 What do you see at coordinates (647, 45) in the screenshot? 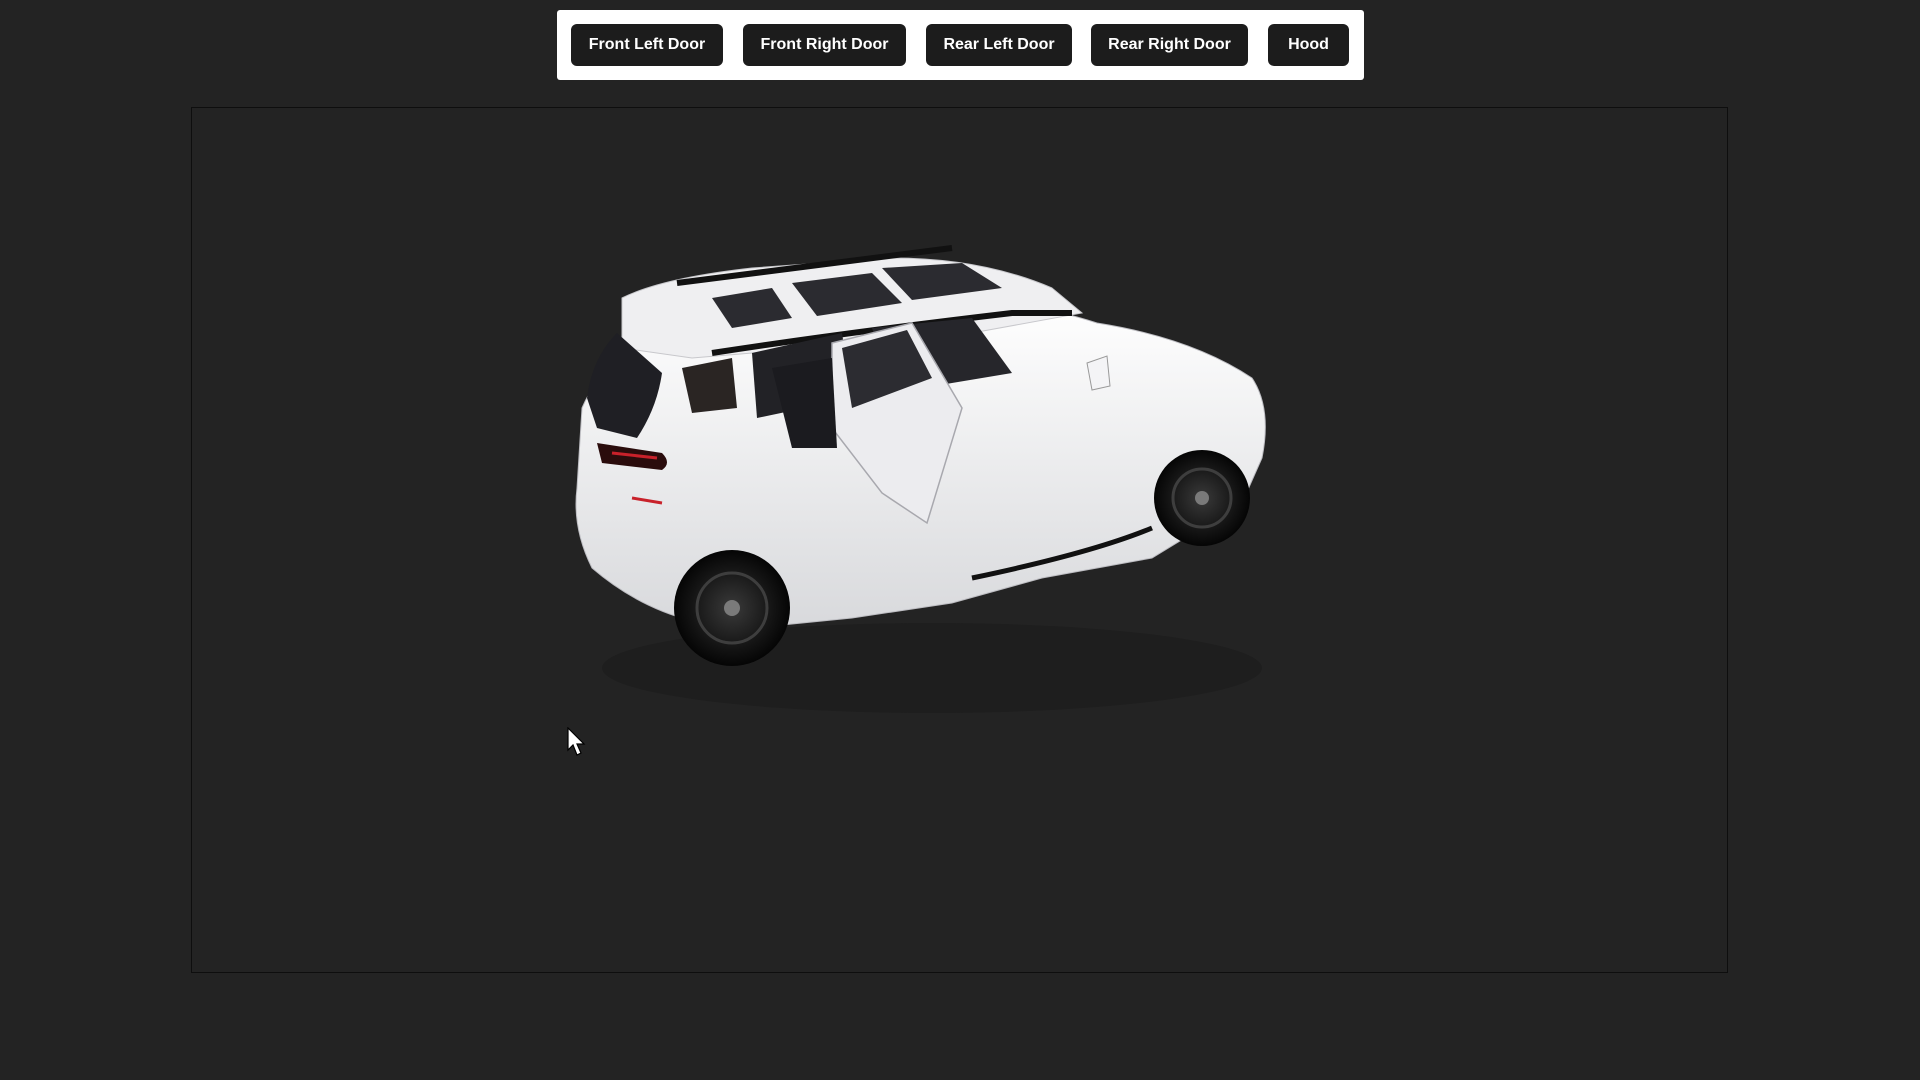
I see `front-left-door-button: Front Left Door` at bounding box center [647, 45].